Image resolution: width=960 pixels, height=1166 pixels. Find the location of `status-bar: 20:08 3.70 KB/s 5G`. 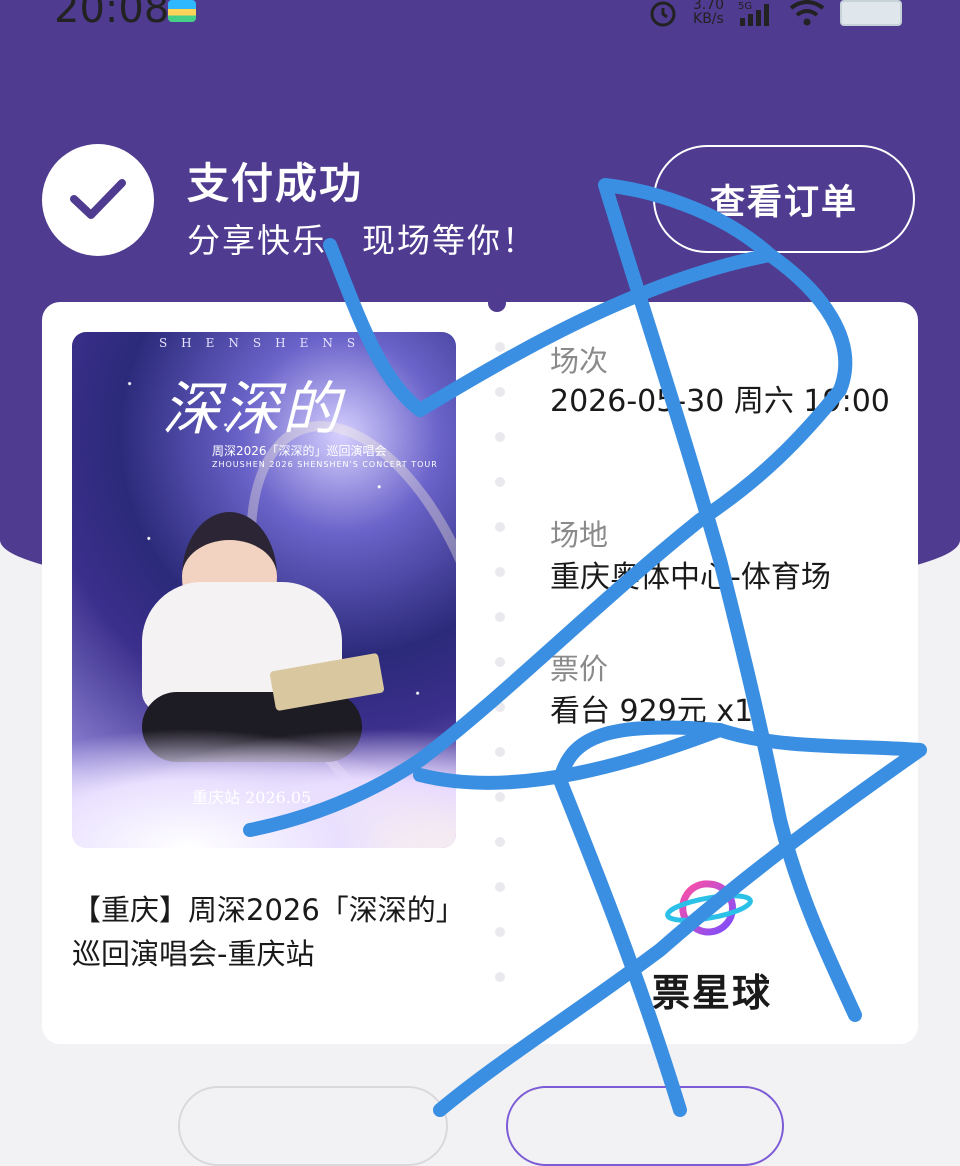

status-bar: 20:08 3.70 KB/s 5G is located at coordinates (480, 20).